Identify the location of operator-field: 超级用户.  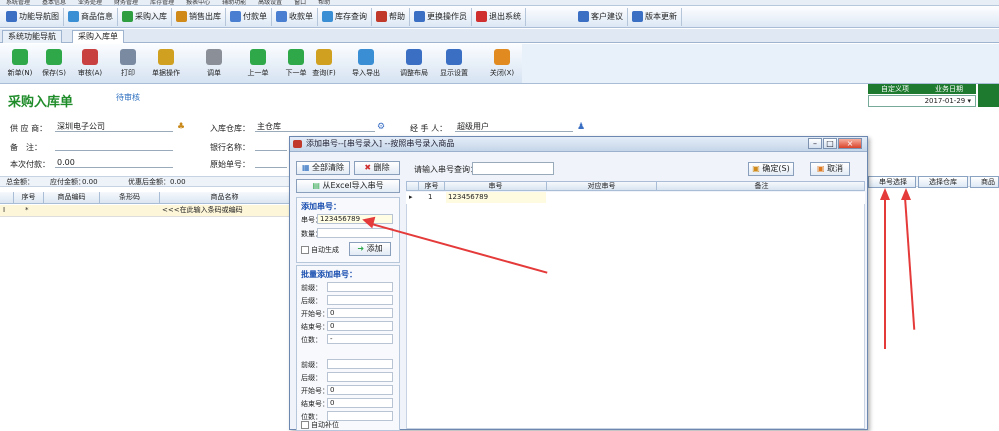
(514, 127).